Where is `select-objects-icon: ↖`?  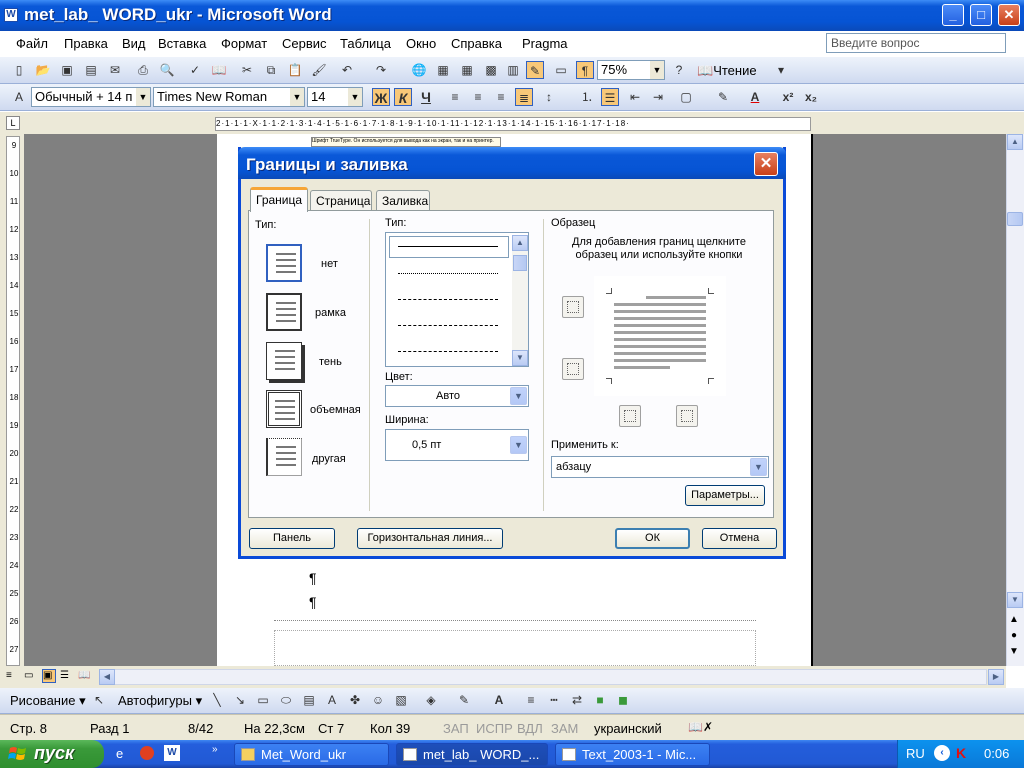 select-objects-icon: ↖ is located at coordinates (99, 700).